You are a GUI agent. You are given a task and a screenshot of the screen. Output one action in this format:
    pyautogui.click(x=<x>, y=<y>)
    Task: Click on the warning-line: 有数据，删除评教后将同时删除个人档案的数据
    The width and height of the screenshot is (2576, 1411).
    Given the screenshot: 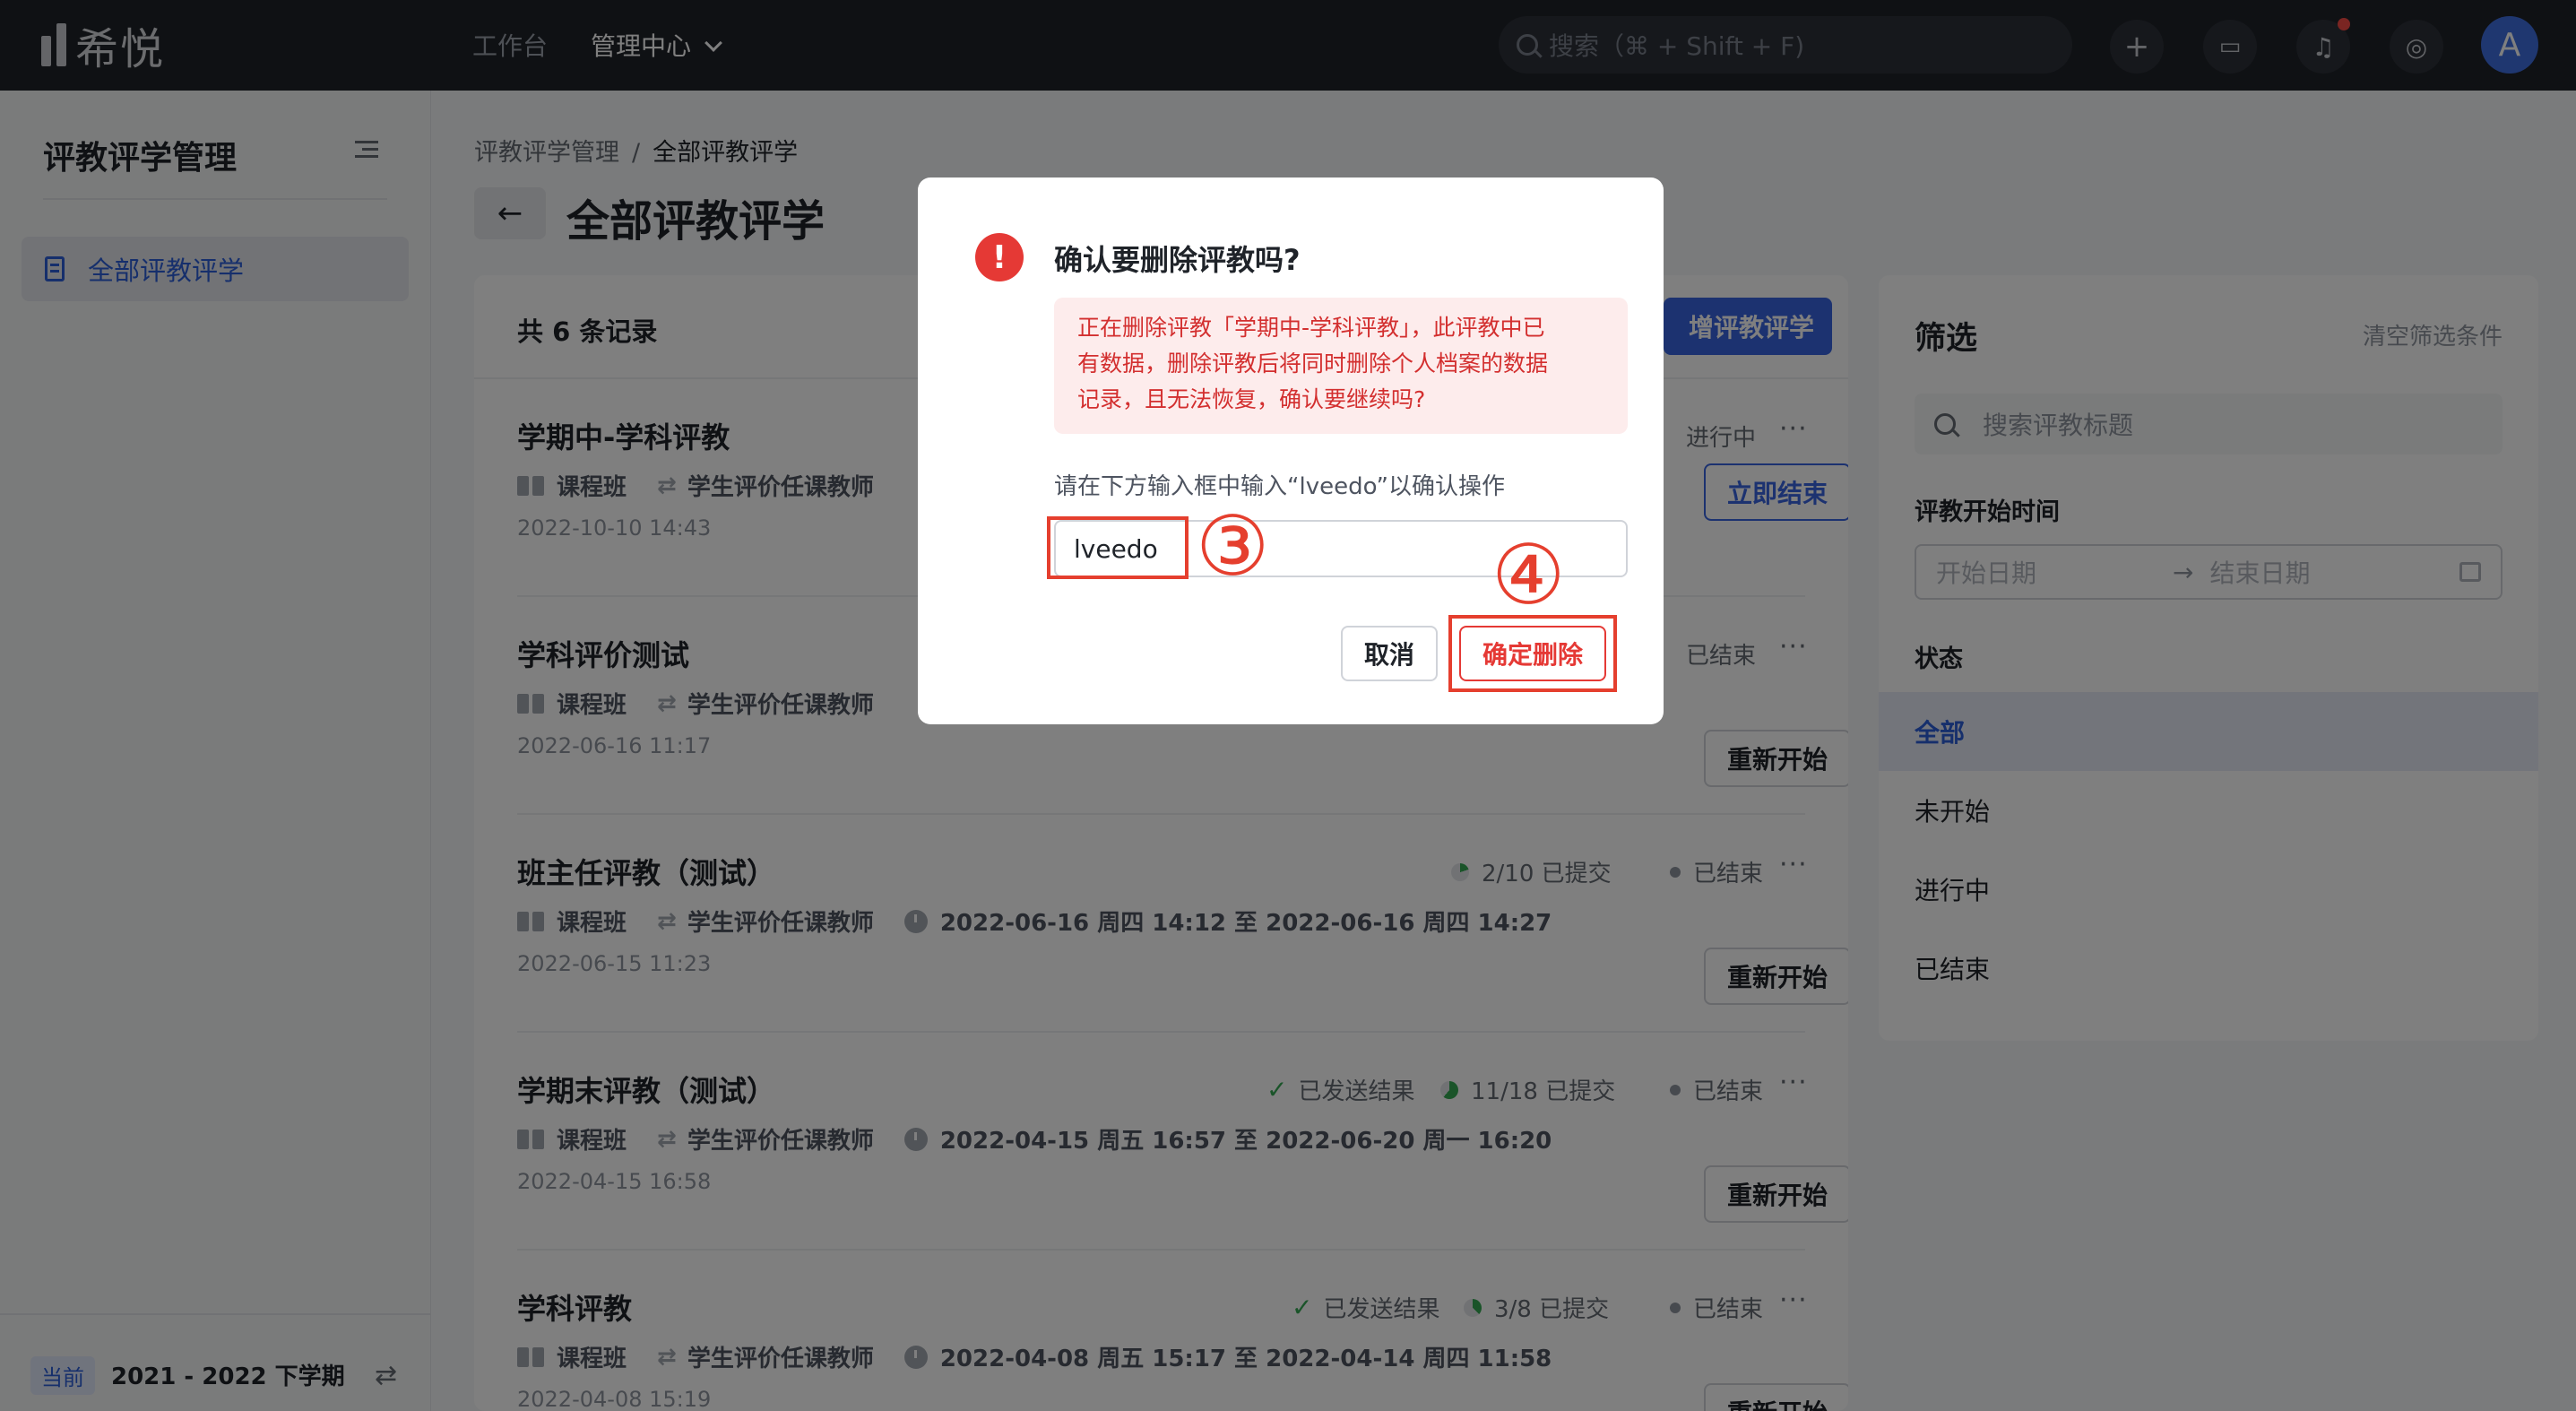 What is the action you would take?
    pyautogui.click(x=1313, y=364)
    